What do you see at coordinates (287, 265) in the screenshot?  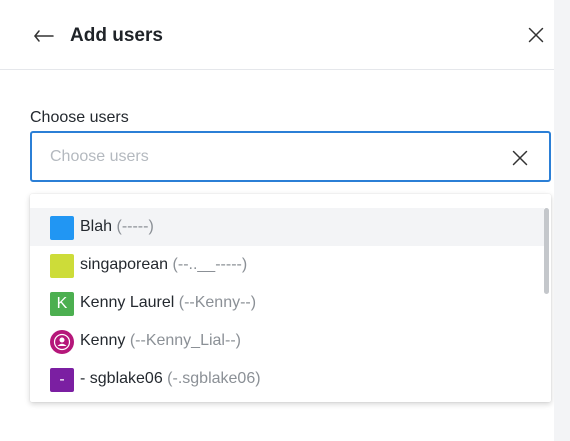 I see `list-item-user: singaporean (--..__-----)` at bounding box center [287, 265].